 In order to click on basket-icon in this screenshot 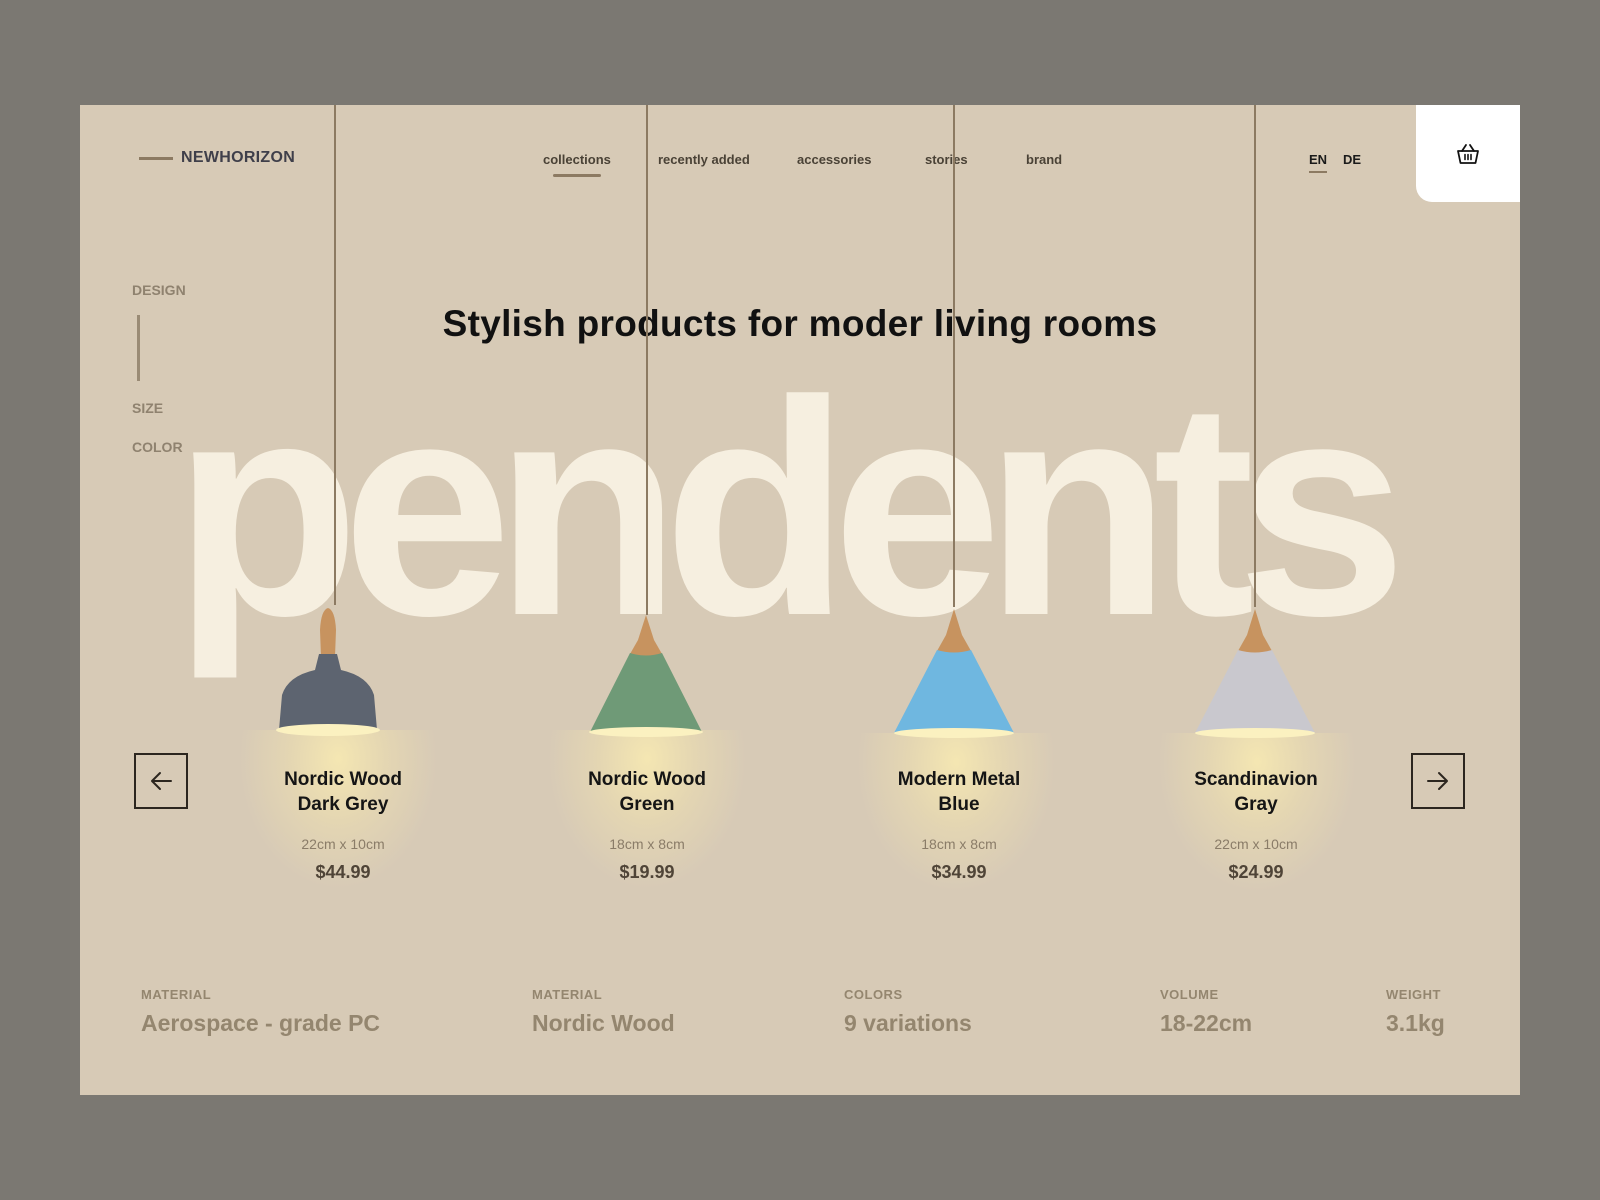, I will do `click(1468, 153)`.